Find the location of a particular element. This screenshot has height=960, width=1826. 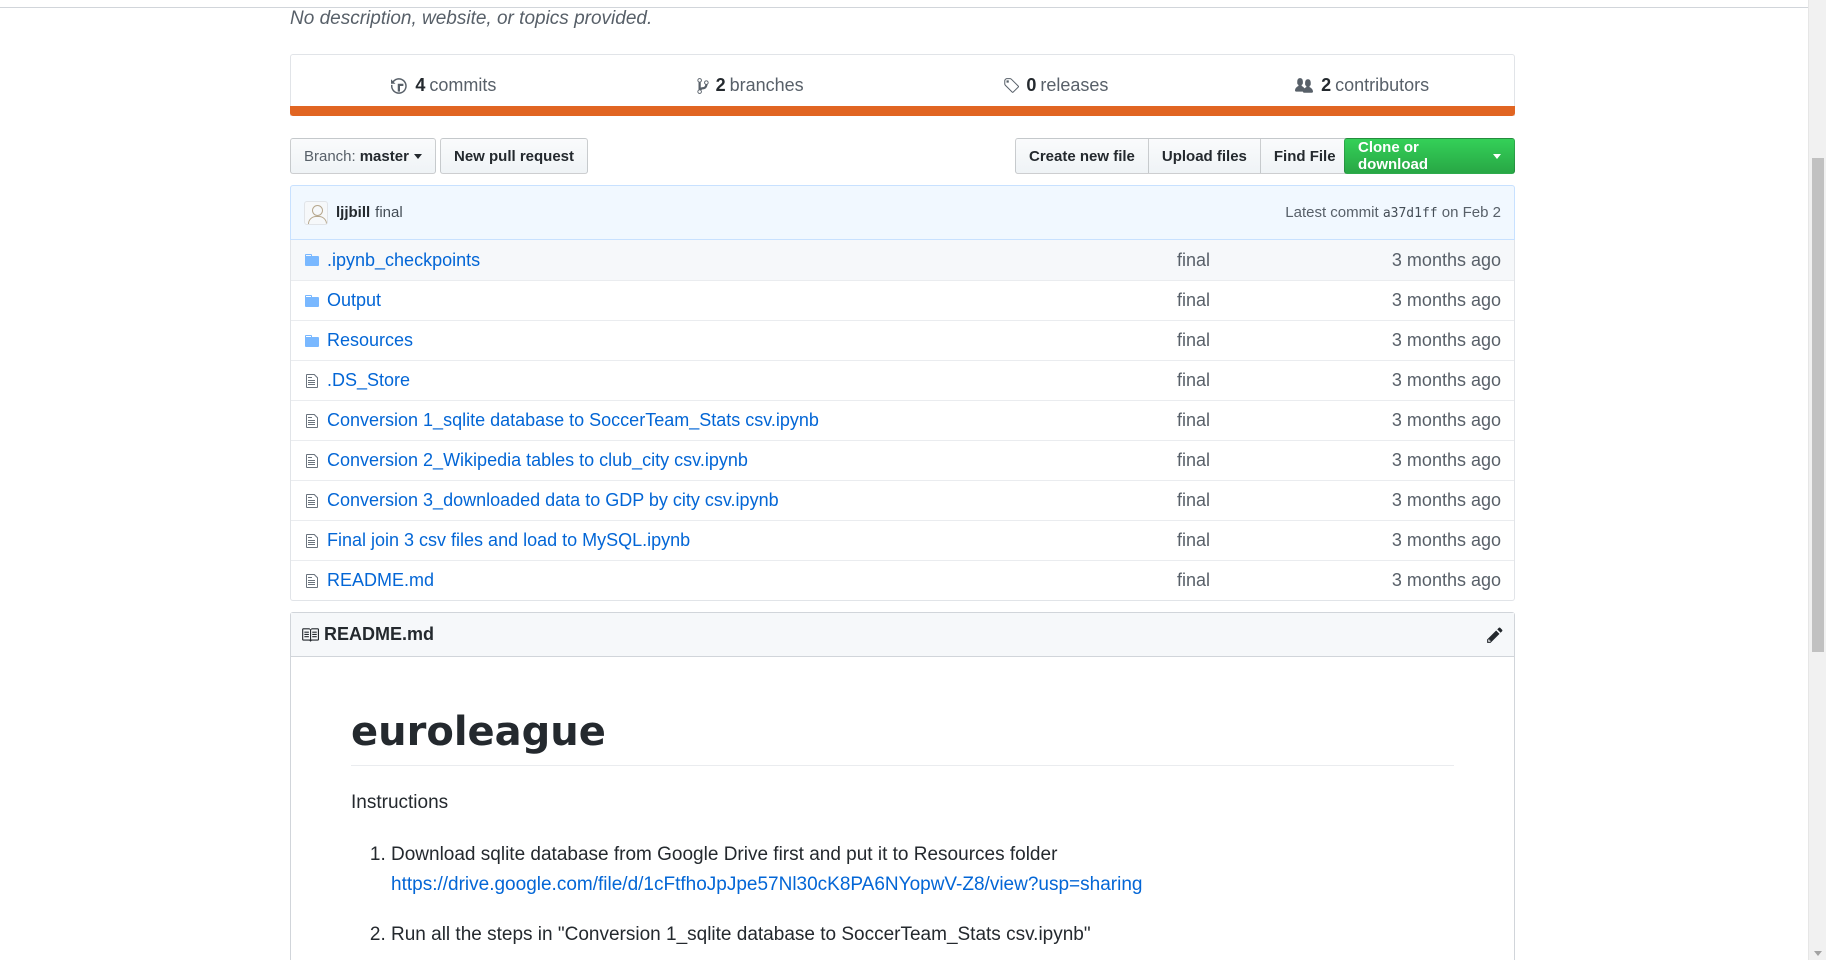

branch-prefix: Branch: is located at coordinates (330, 156).